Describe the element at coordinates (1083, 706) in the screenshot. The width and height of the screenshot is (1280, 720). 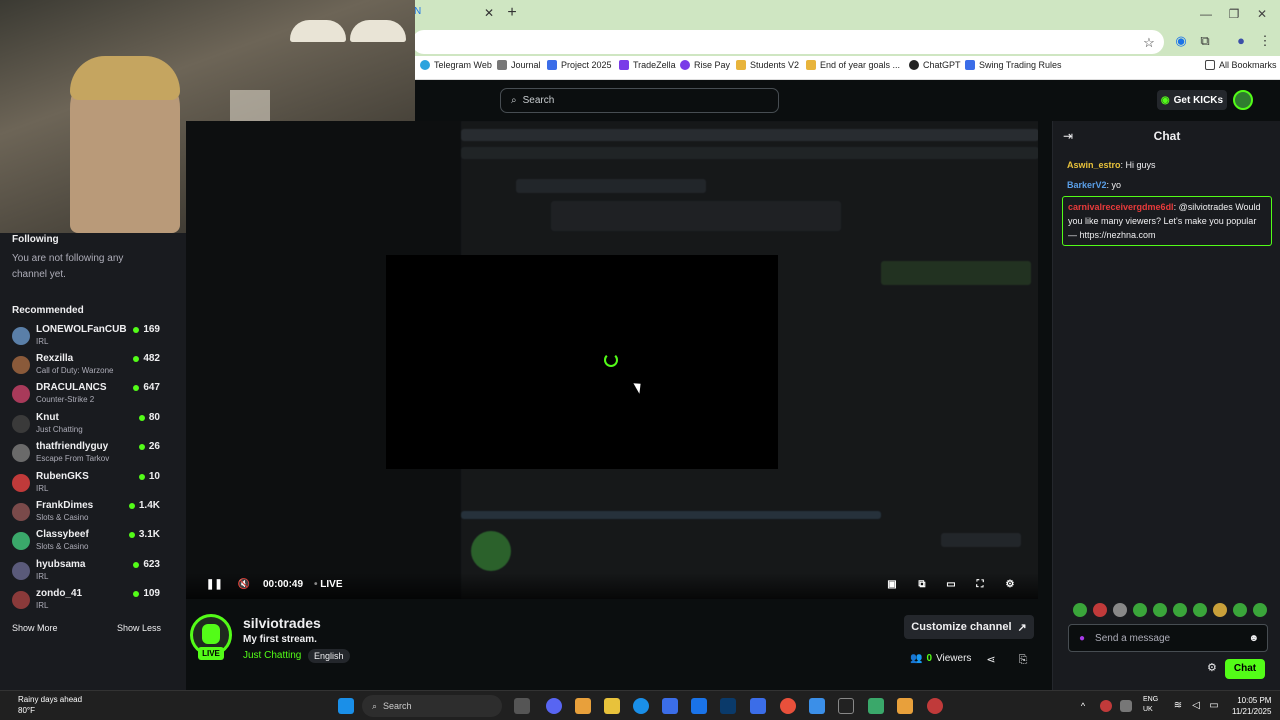
I see `tray-overflow-icon: ^` at that location.